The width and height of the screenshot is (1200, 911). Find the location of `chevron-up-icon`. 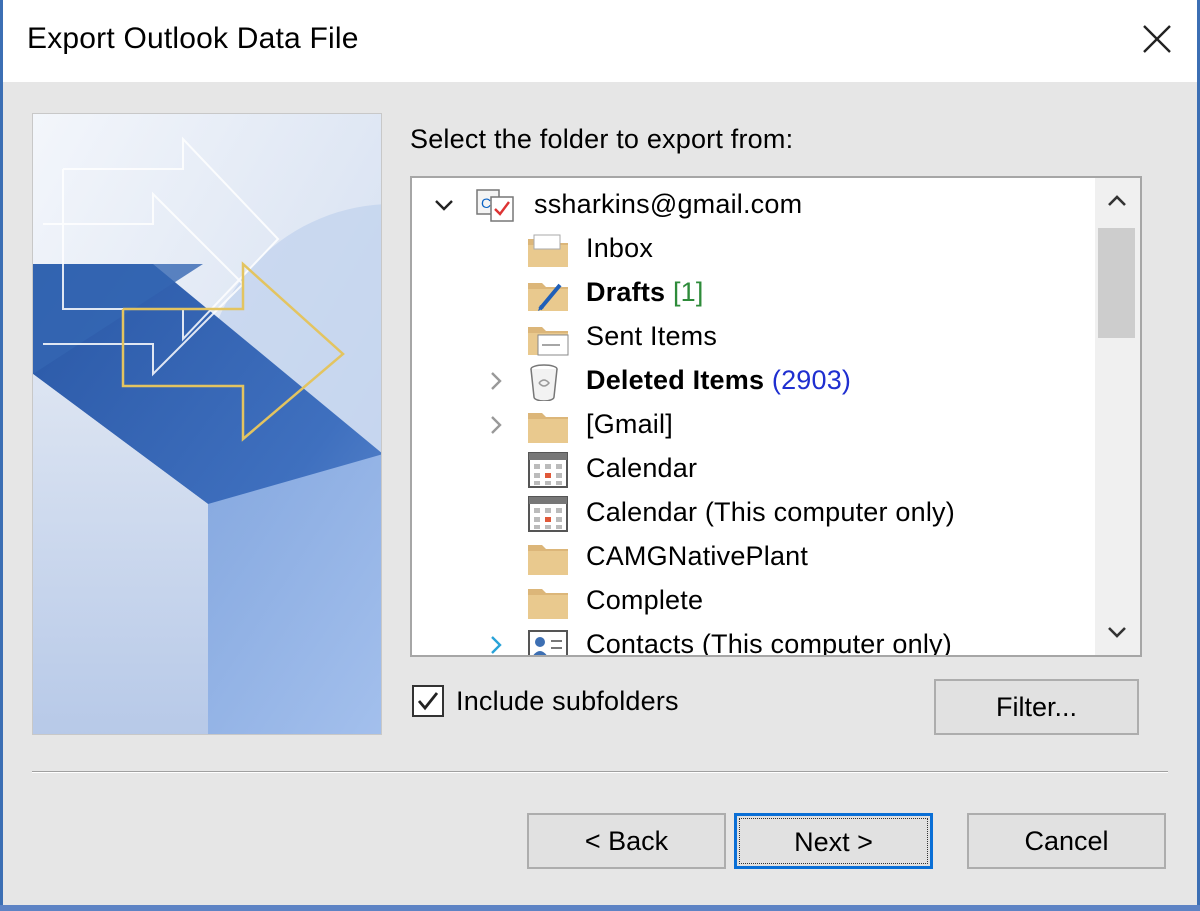

chevron-up-icon is located at coordinates (1117, 200).